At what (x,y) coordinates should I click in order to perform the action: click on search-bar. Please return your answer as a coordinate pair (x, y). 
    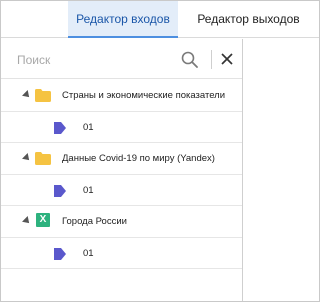
    Looking at the image, I should click on (121, 59).